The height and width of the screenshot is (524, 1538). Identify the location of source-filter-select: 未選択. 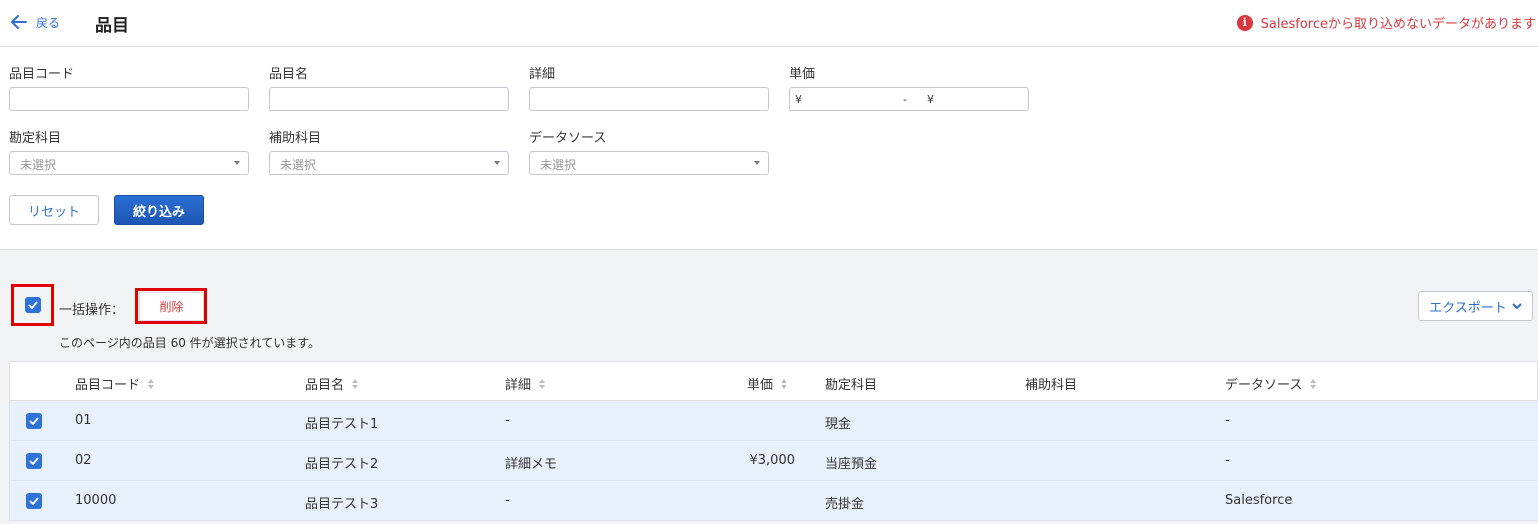
(649, 163).